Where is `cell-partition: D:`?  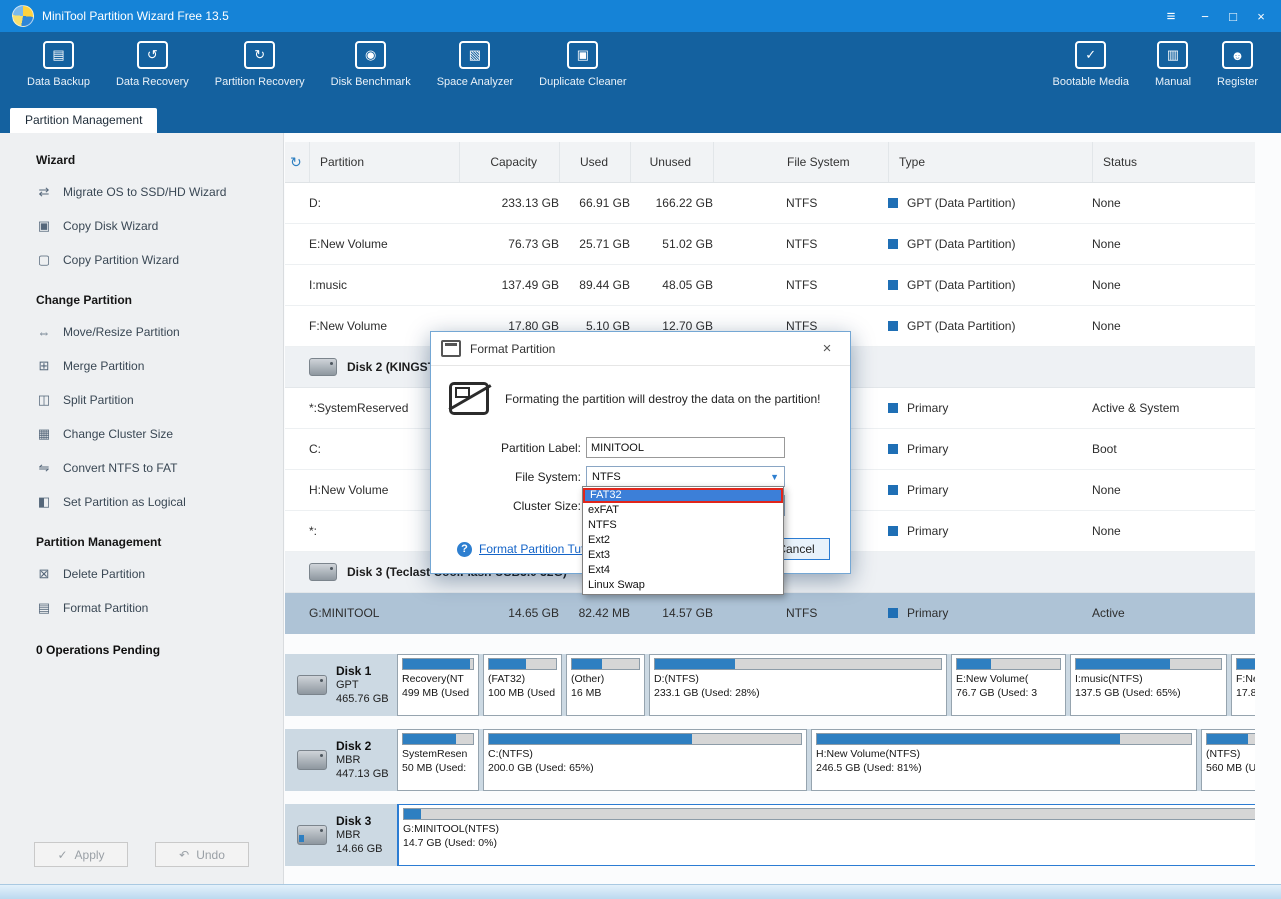 cell-partition: D: is located at coordinates (315, 203).